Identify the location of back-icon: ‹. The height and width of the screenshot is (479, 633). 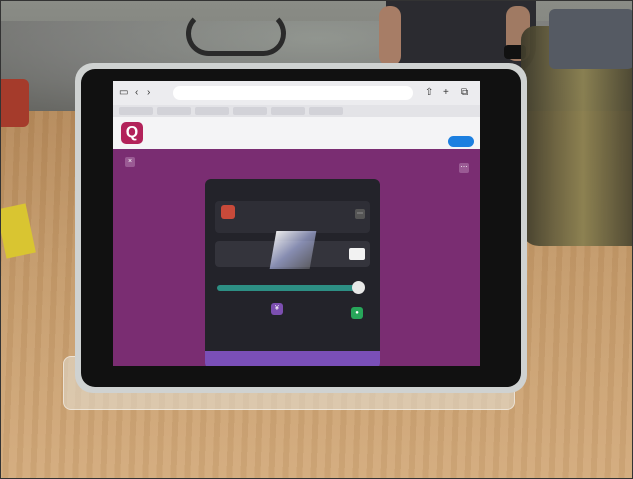
(136, 93).